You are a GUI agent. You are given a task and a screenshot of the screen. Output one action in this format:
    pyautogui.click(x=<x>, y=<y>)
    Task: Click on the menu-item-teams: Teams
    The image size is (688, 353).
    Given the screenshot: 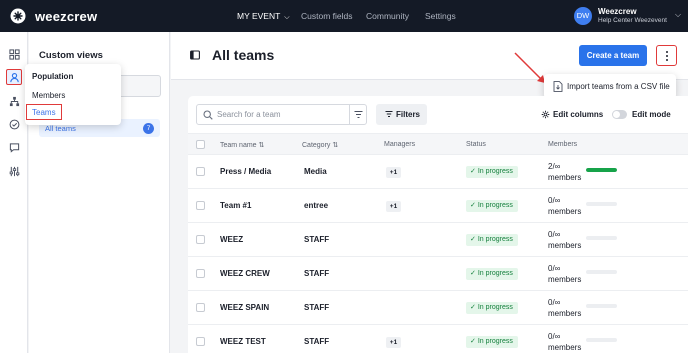 What is the action you would take?
    pyautogui.click(x=44, y=112)
    